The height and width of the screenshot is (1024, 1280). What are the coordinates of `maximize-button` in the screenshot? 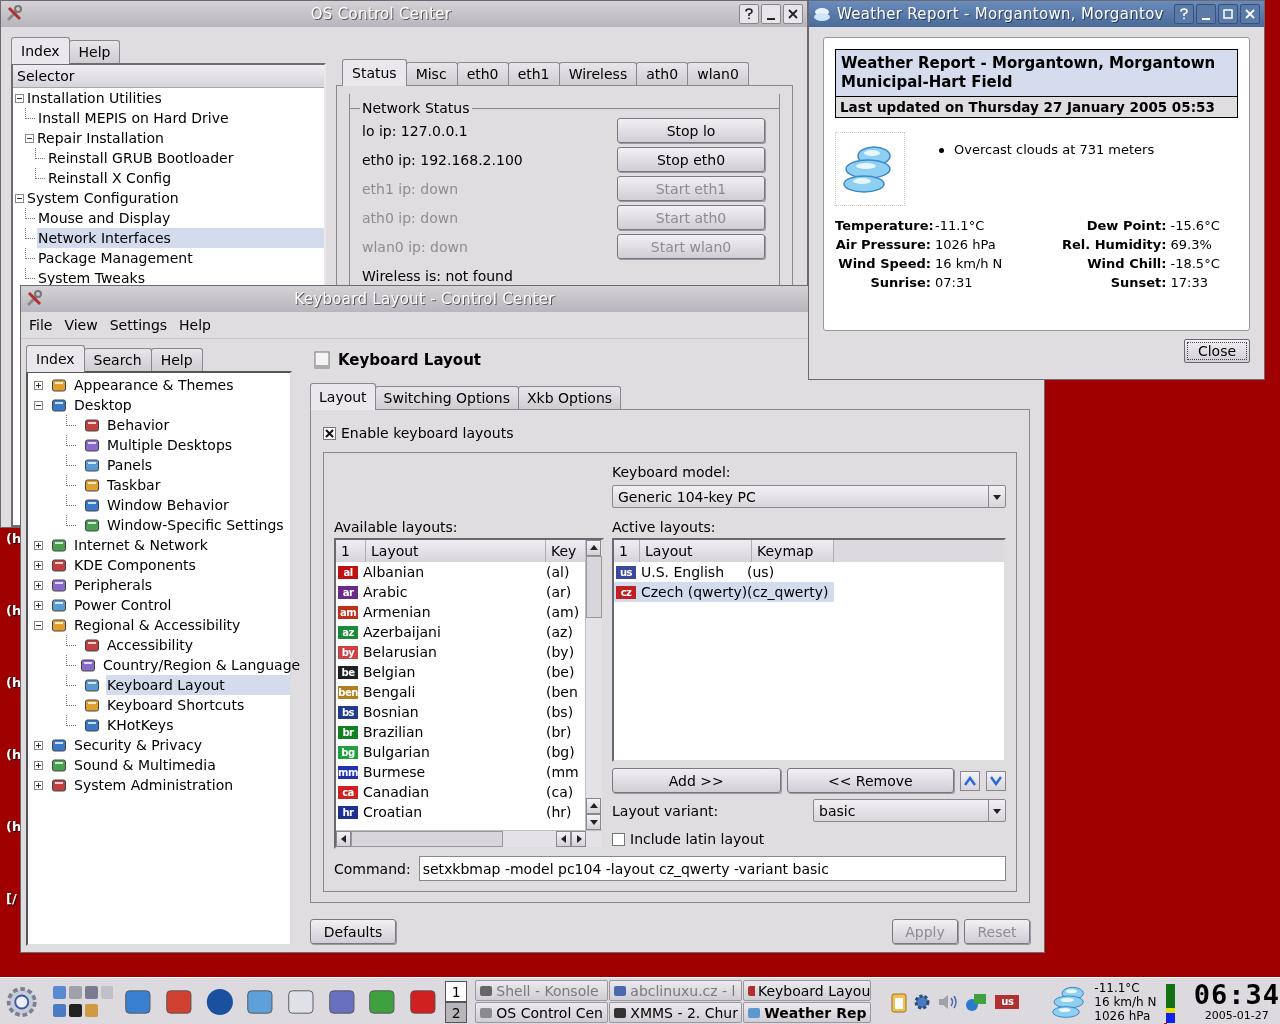 It's located at (1228, 14).